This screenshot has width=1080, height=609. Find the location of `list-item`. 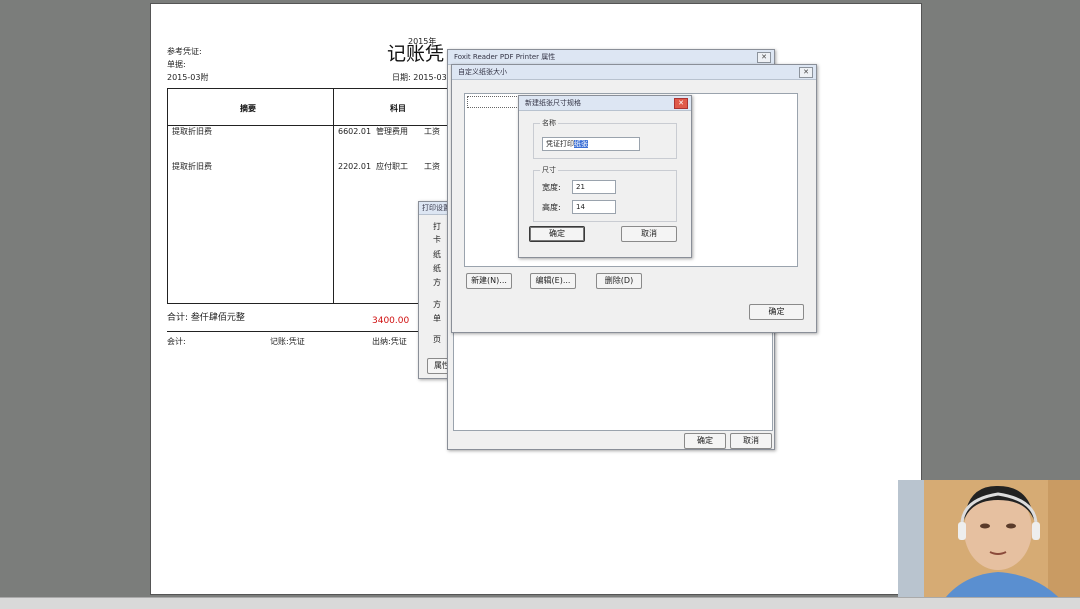

list-item is located at coordinates (494, 102).